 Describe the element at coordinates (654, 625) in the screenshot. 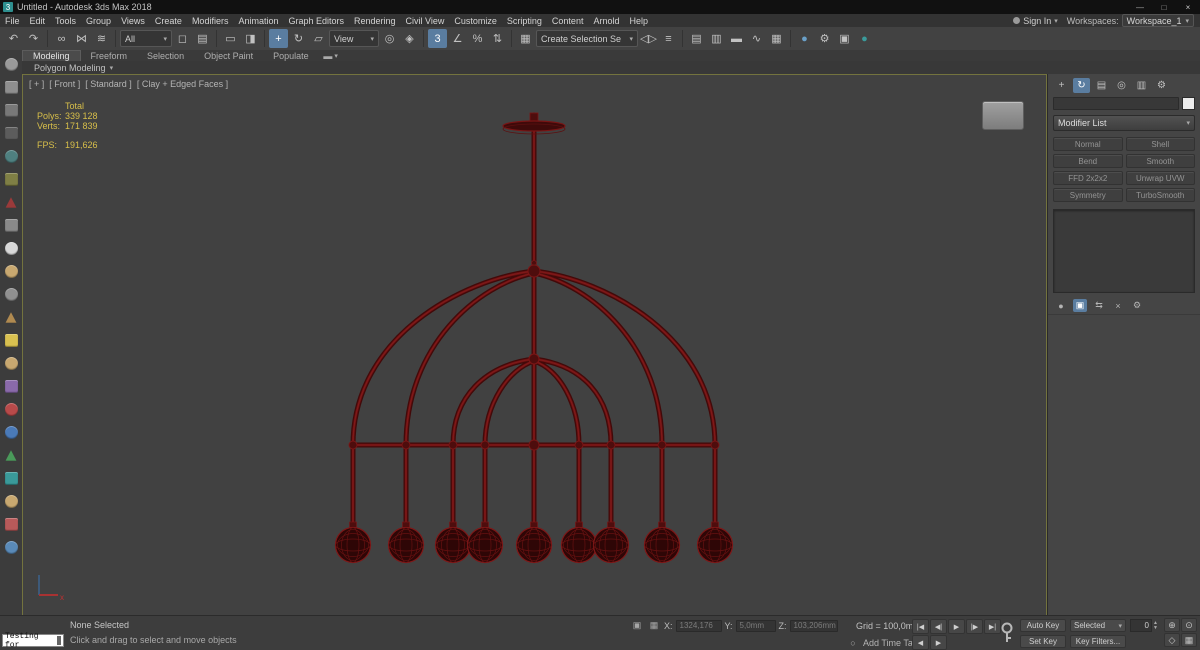

I see `absolute-mode-toggle-icon: ▦` at that location.